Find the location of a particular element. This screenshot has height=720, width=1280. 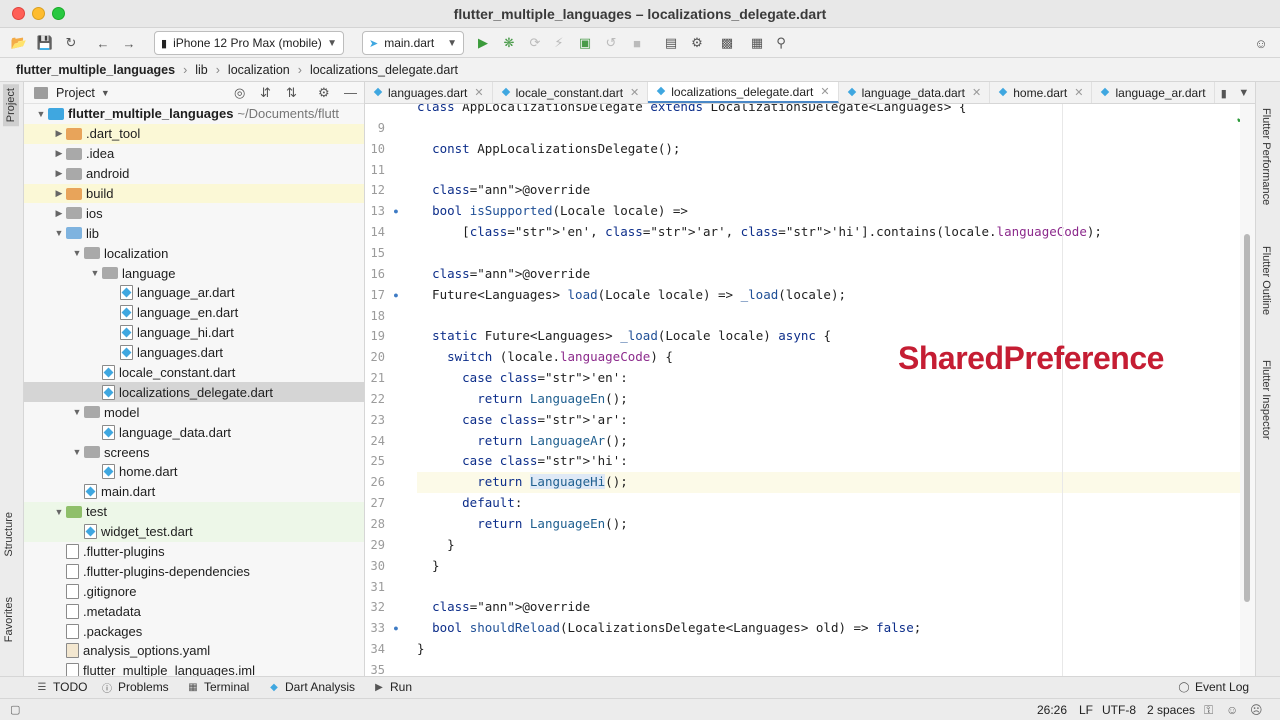

editor-tab: locale_constant.dart ✕ is located at coordinates (571, 92).